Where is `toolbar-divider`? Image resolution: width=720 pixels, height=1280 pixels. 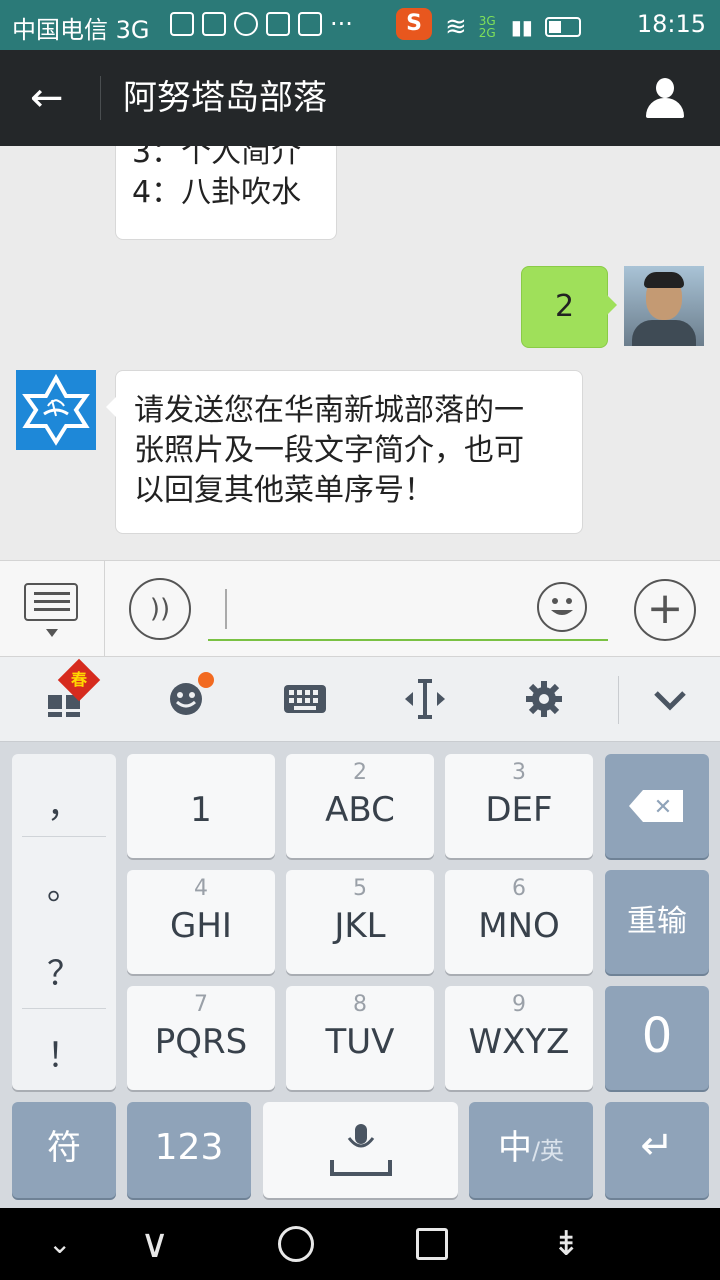 toolbar-divider is located at coordinates (618, 700).